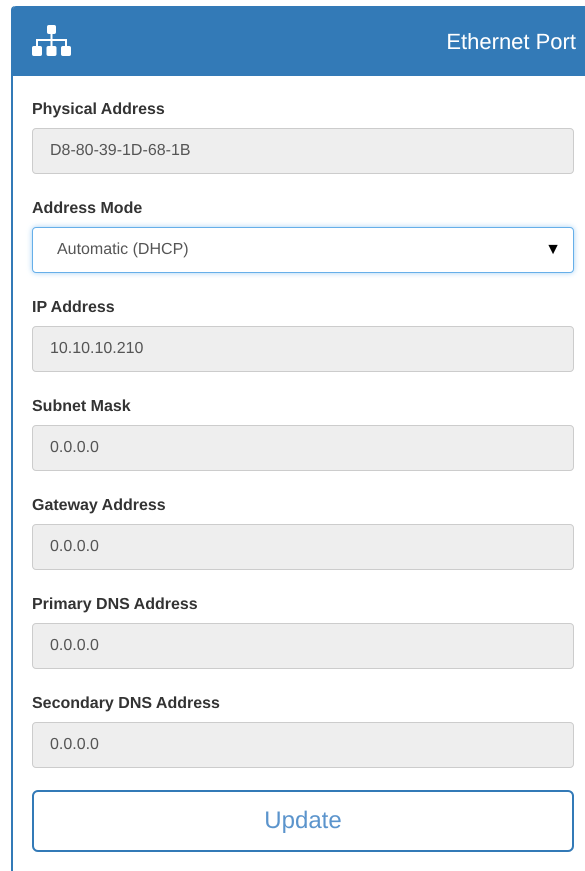  What do you see at coordinates (511, 42) in the screenshot?
I see `panel-title: Ethernet Port` at bounding box center [511, 42].